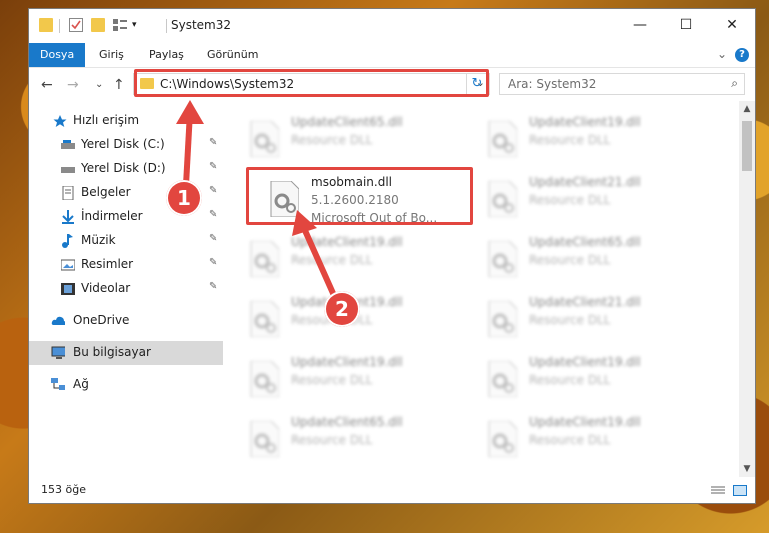 The image size is (769, 533). What do you see at coordinates (184, 198) in the screenshot?
I see `step-badge-1: 1` at bounding box center [184, 198].